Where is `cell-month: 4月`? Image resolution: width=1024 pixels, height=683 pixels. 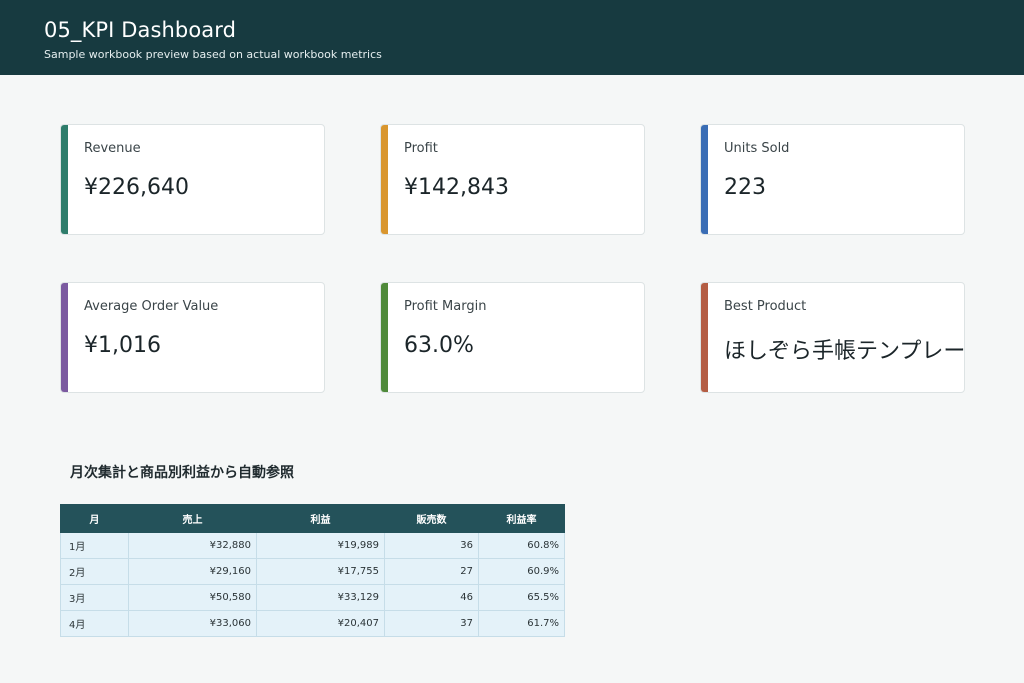
cell-month: 4月 is located at coordinates (94, 623).